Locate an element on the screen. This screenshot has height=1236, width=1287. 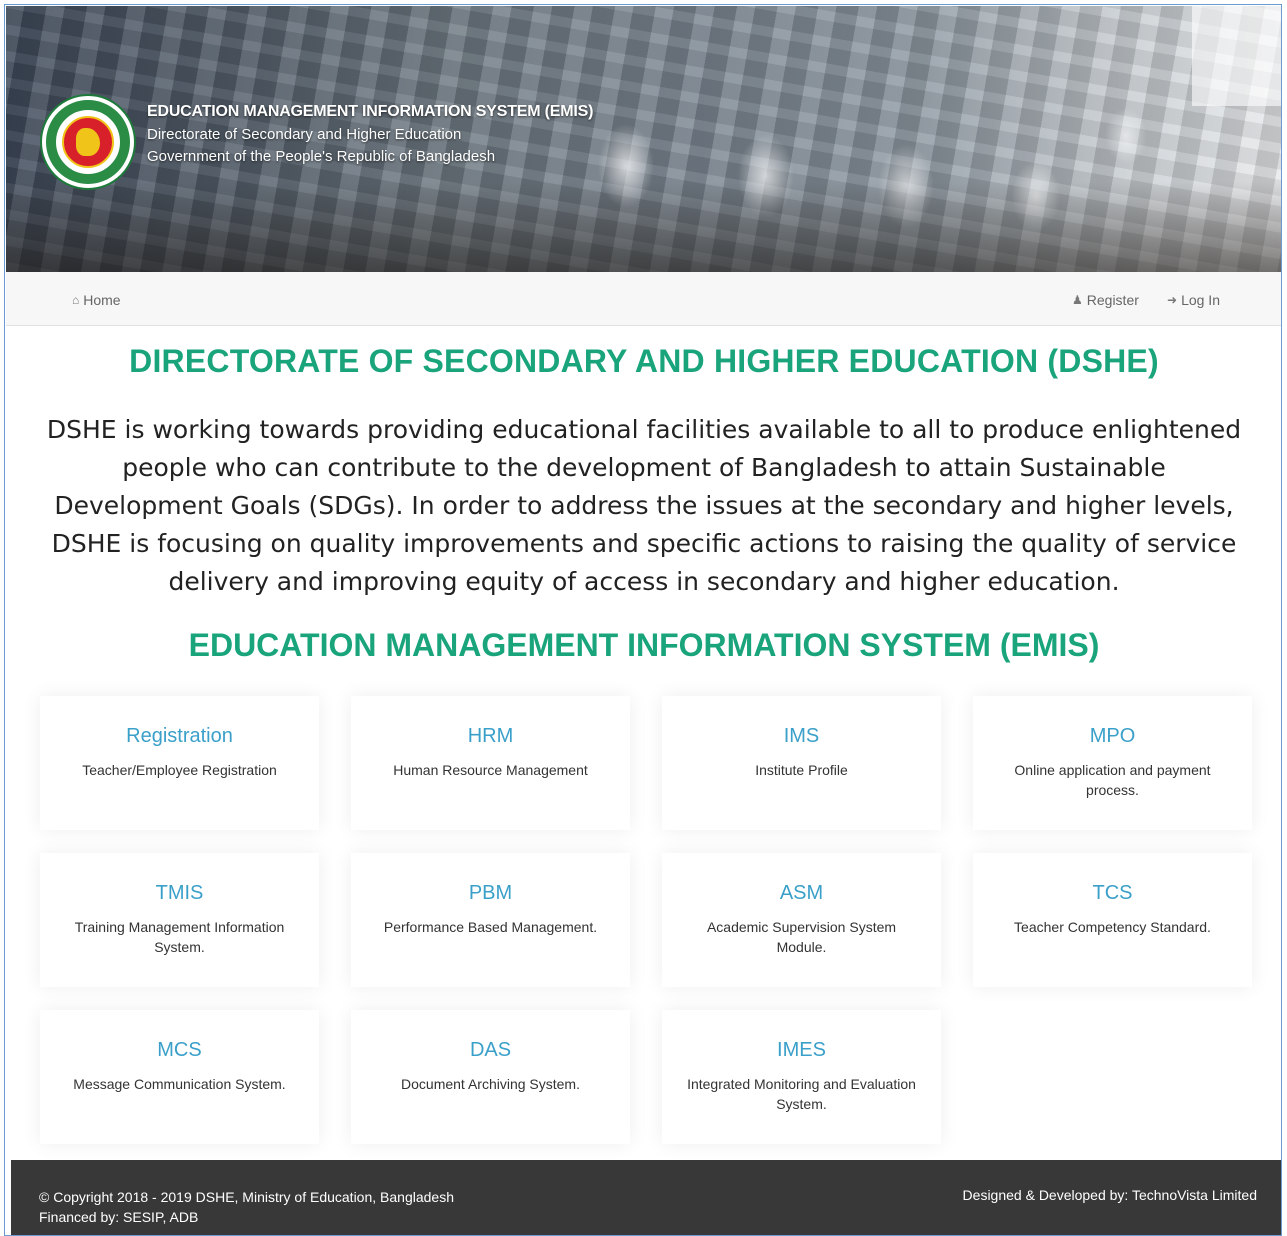
module-description: Academic Supervision System Module. is located at coordinates (801, 937).